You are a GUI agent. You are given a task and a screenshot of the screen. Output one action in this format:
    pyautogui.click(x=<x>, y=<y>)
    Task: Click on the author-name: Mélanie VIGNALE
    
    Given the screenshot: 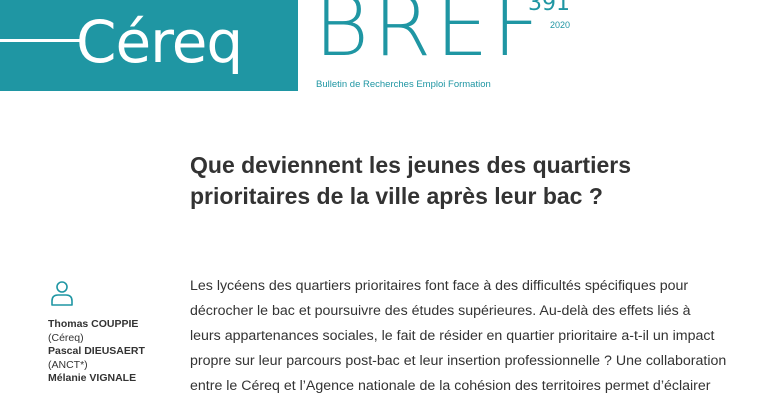 What is the action you would take?
    pyautogui.click(x=92, y=378)
    